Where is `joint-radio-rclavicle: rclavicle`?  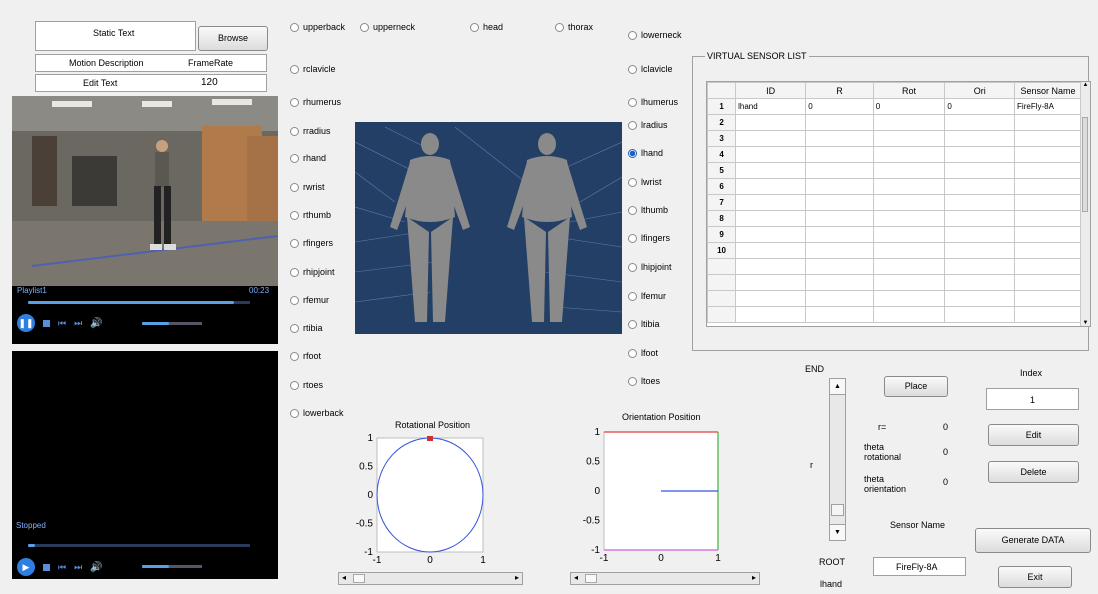 joint-radio-rclavicle: rclavicle is located at coordinates (313, 69).